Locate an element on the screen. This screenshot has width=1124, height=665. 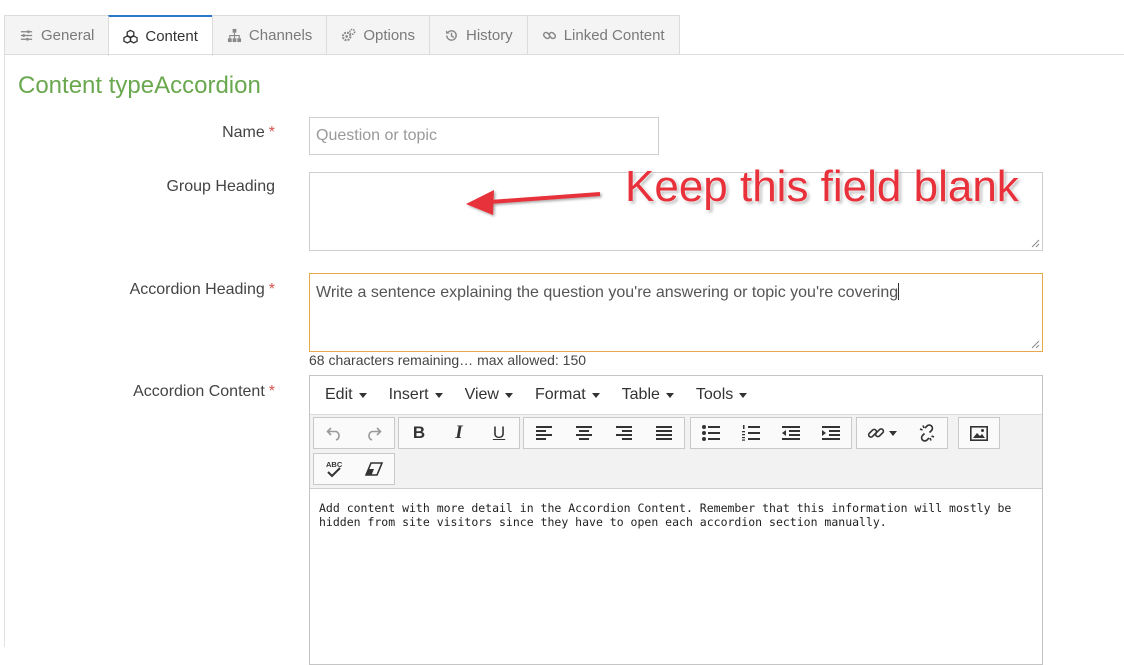
align-center-button is located at coordinates (584, 433).